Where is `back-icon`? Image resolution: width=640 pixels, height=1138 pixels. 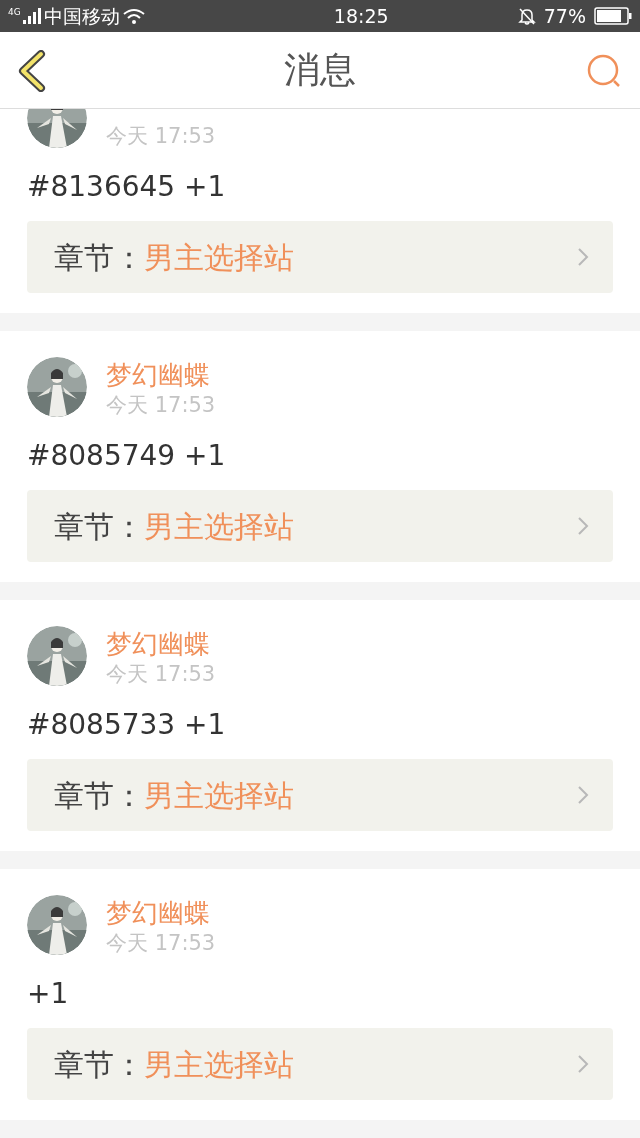 back-icon is located at coordinates (32, 71).